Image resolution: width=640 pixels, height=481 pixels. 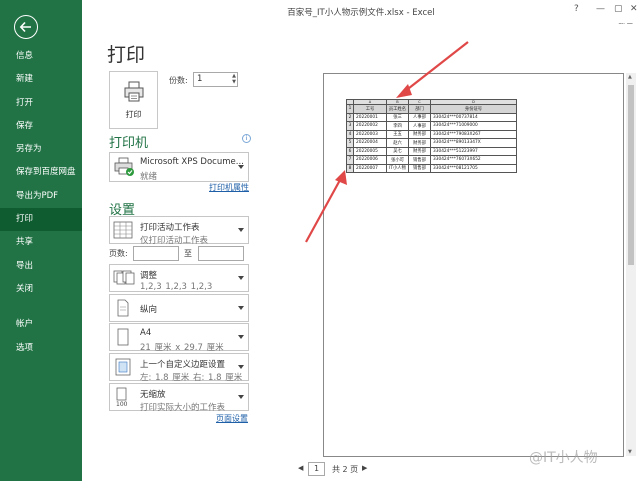 What do you see at coordinates (149, 310) in the screenshot?
I see `orientation-title: 纵向` at bounding box center [149, 310].